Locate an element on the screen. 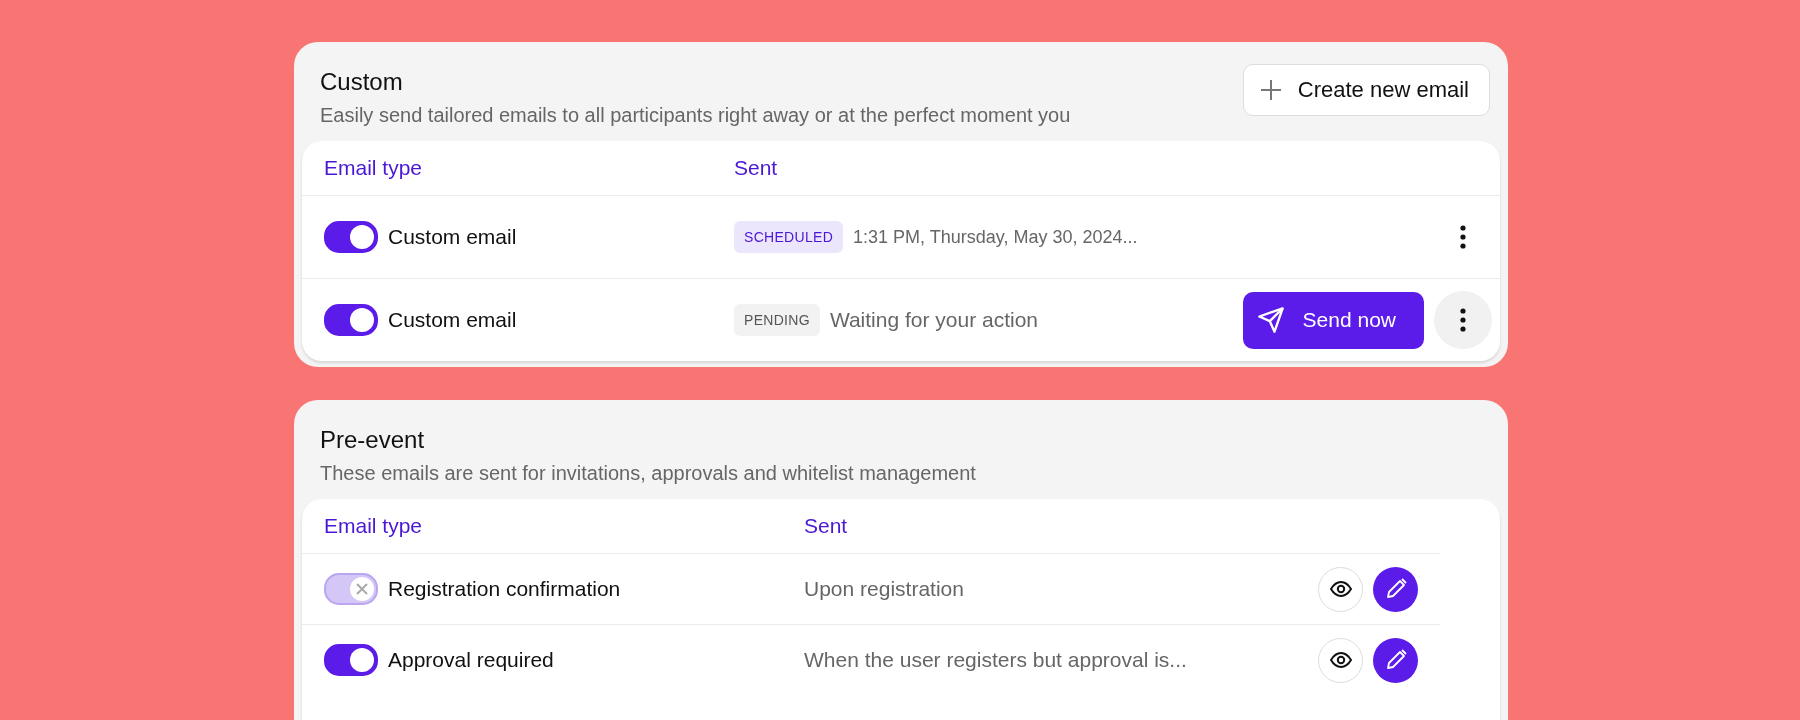  email-type-name: Registration confirmation is located at coordinates (504, 589).